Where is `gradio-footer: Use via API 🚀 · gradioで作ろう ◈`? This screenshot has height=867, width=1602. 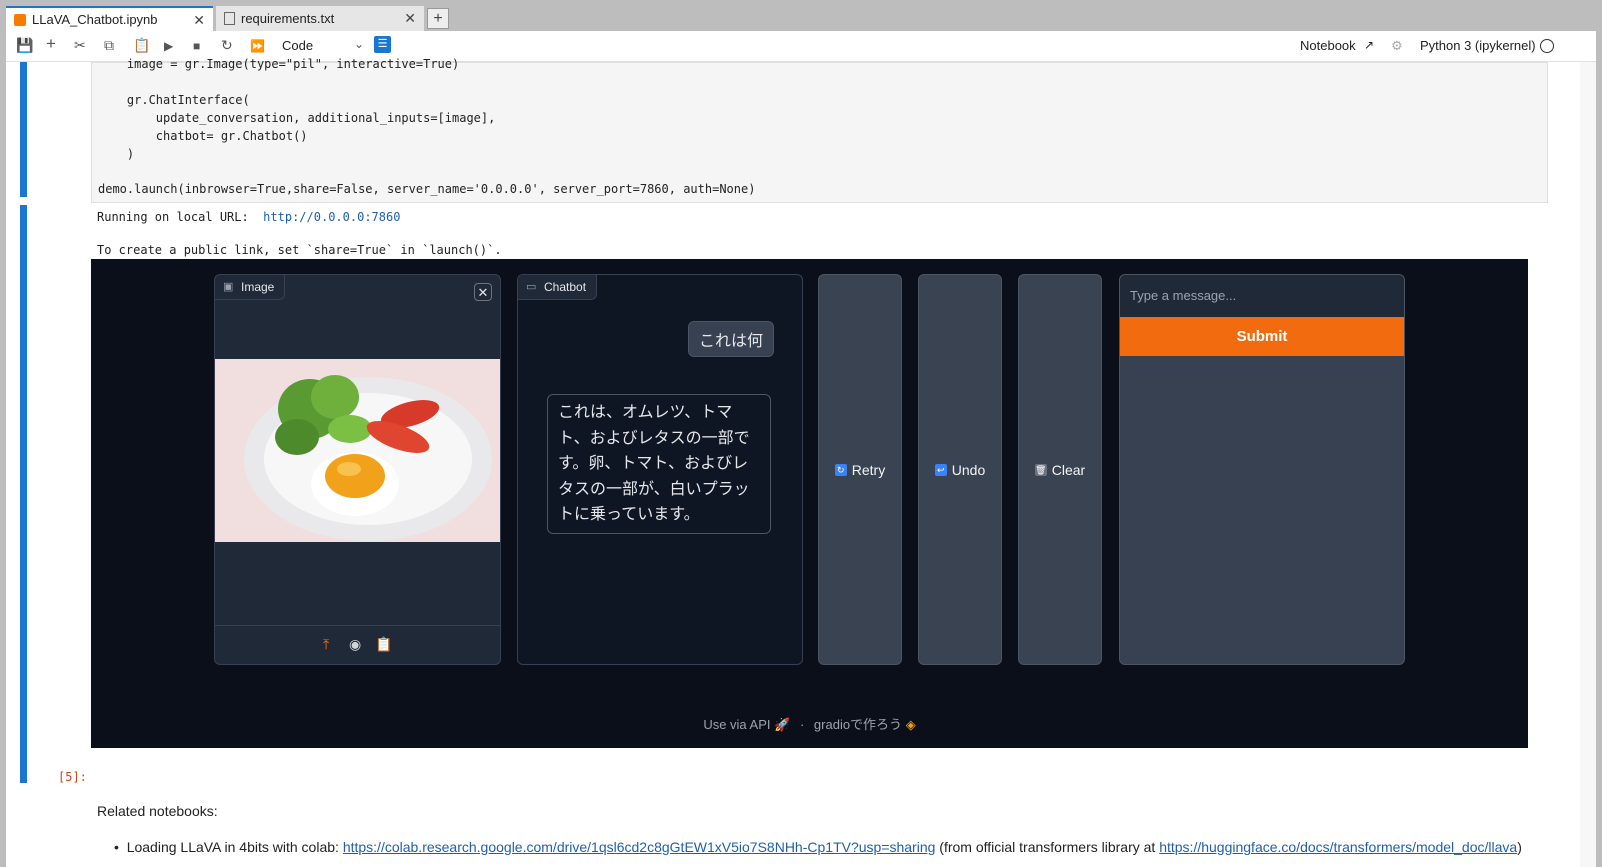 gradio-footer: Use via API 🚀 · gradioで作ろう ◈ is located at coordinates (809, 723).